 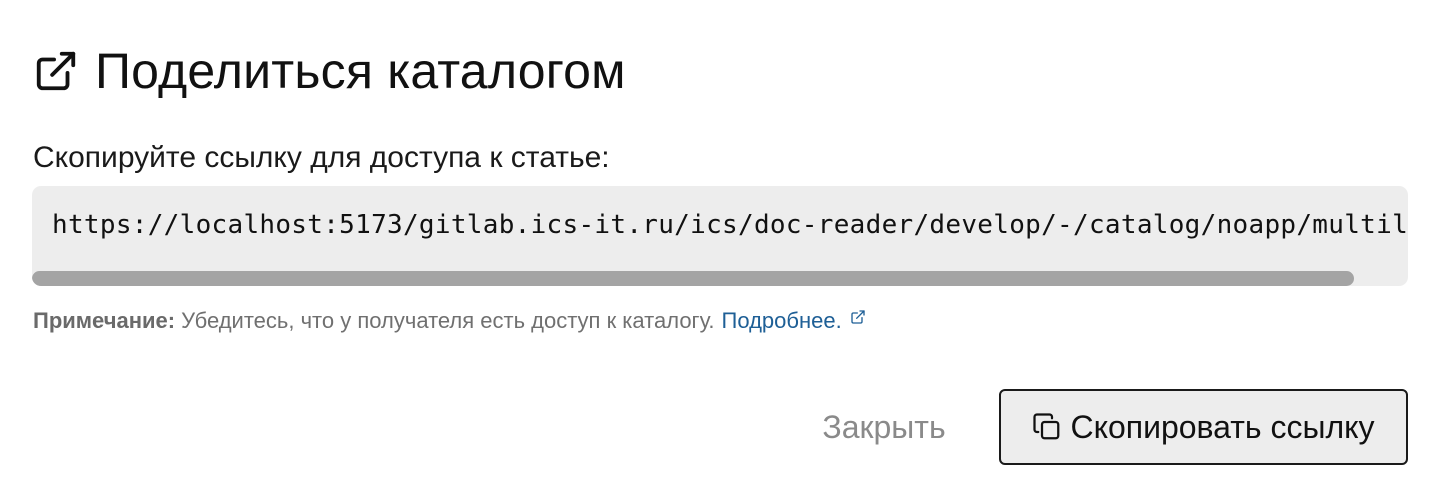 I want to click on external-link-small-icon, so click(x=858, y=317).